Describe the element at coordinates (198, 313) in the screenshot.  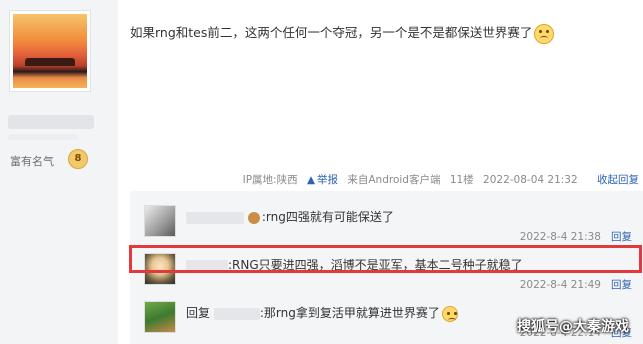
I see `reply-prefix: 回复` at that location.